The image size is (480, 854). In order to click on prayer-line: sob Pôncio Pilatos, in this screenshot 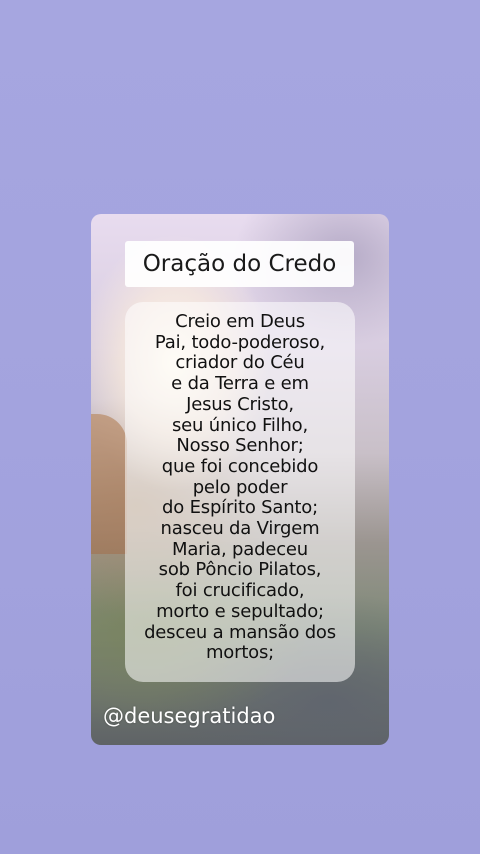, I will do `click(240, 570)`.